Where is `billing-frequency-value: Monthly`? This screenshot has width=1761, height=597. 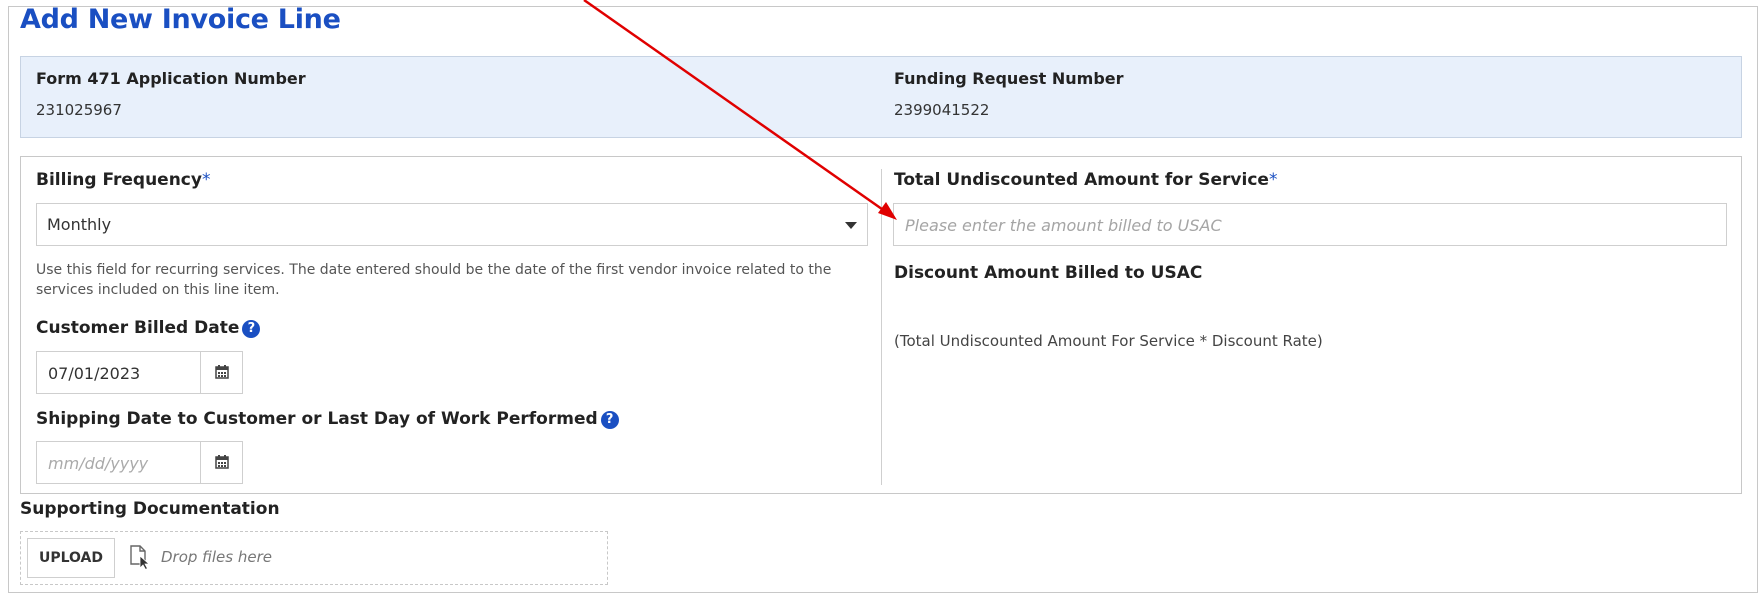
billing-frequency-value: Monthly is located at coordinates (79, 224).